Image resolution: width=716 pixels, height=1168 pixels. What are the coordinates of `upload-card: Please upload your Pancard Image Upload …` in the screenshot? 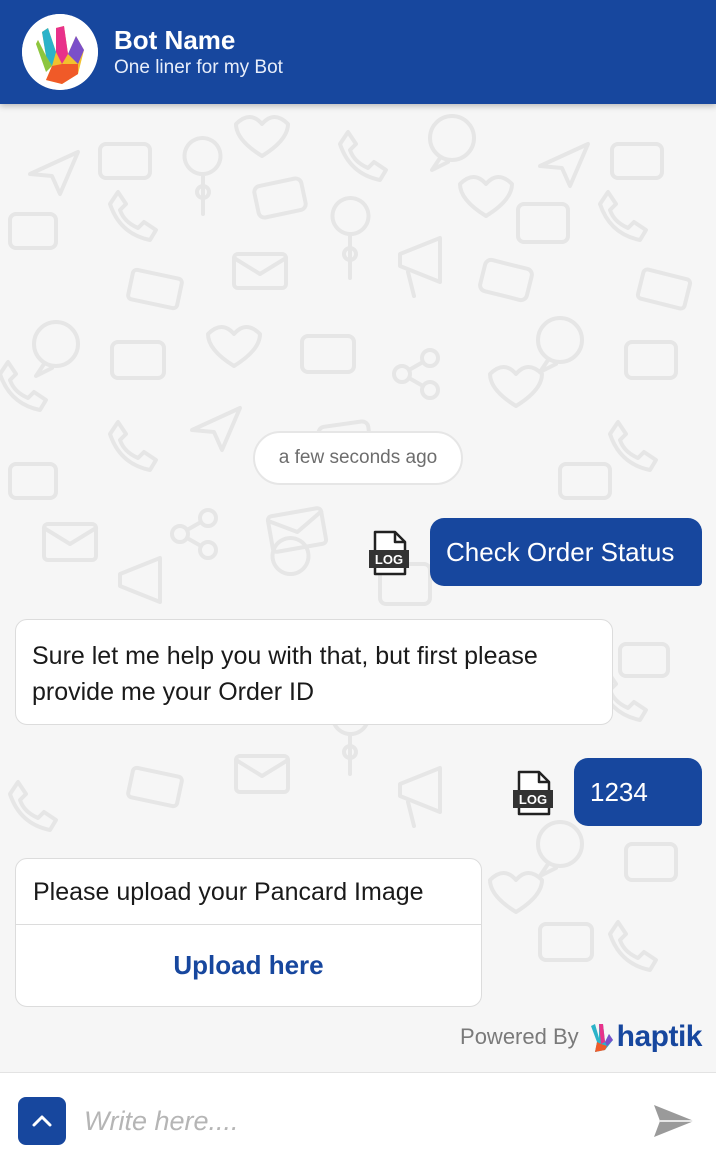 It's located at (248, 932).